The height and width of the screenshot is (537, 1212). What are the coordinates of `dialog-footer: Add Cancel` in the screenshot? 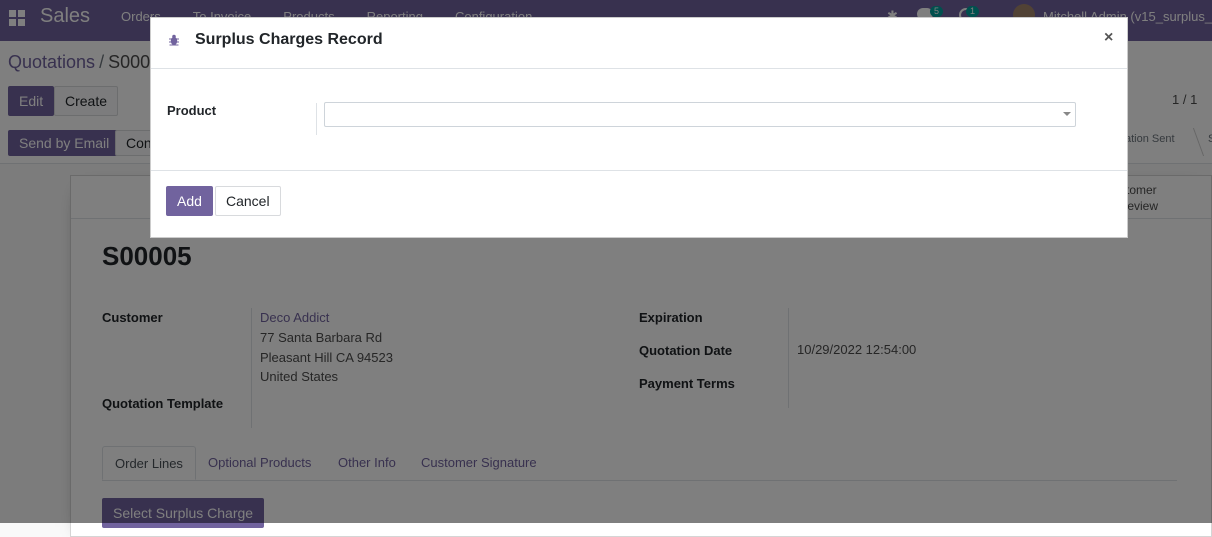 It's located at (639, 204).